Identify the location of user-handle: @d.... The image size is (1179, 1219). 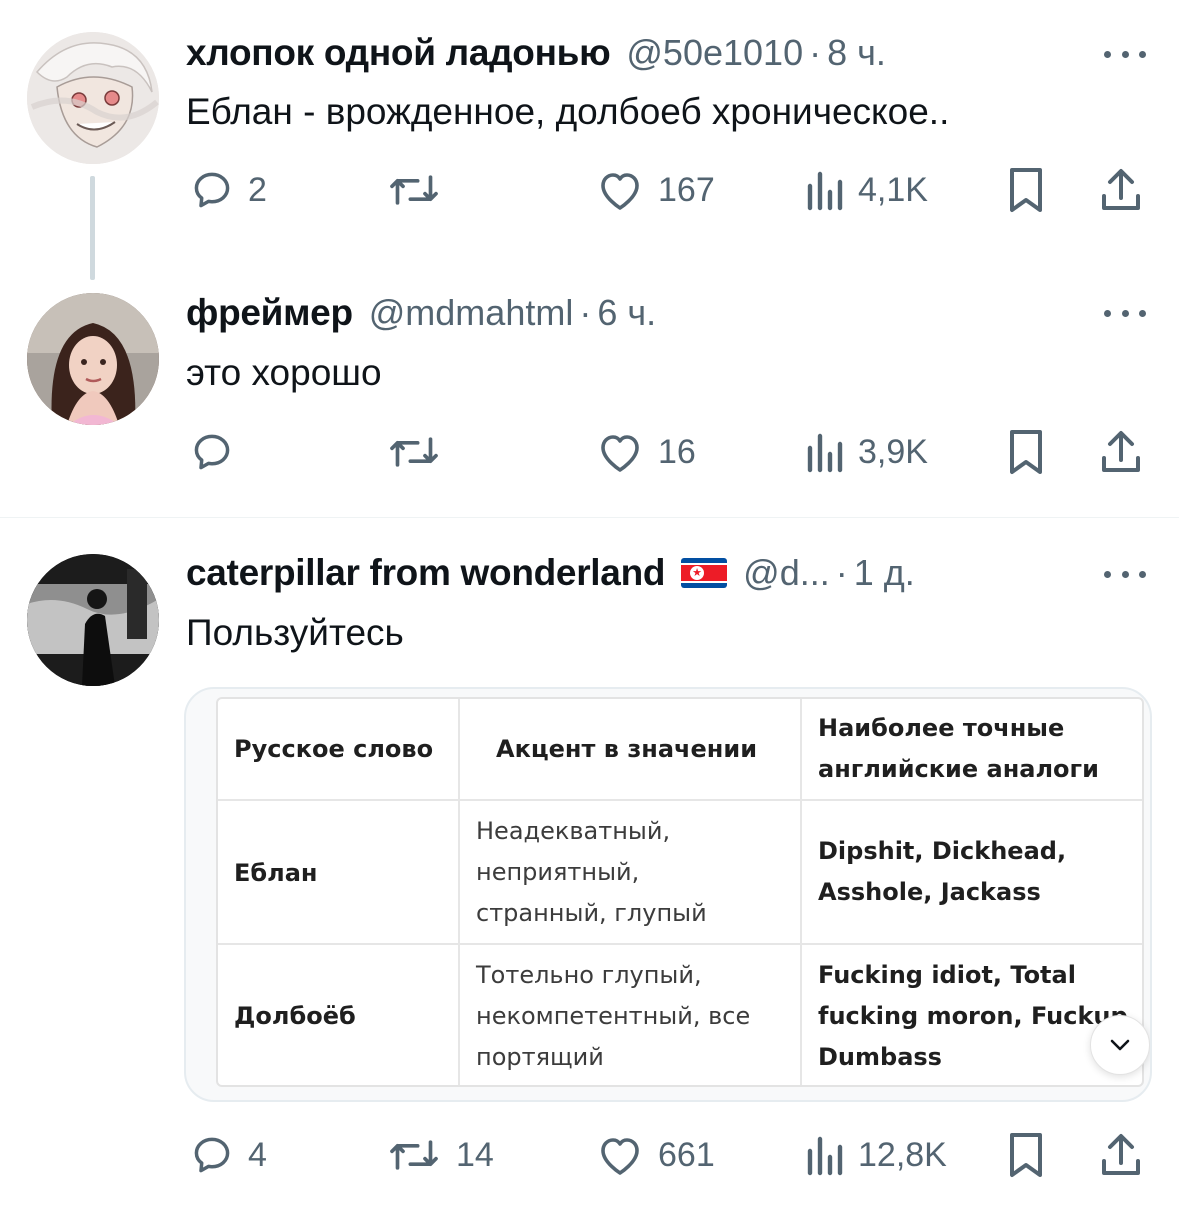
(786, 573).